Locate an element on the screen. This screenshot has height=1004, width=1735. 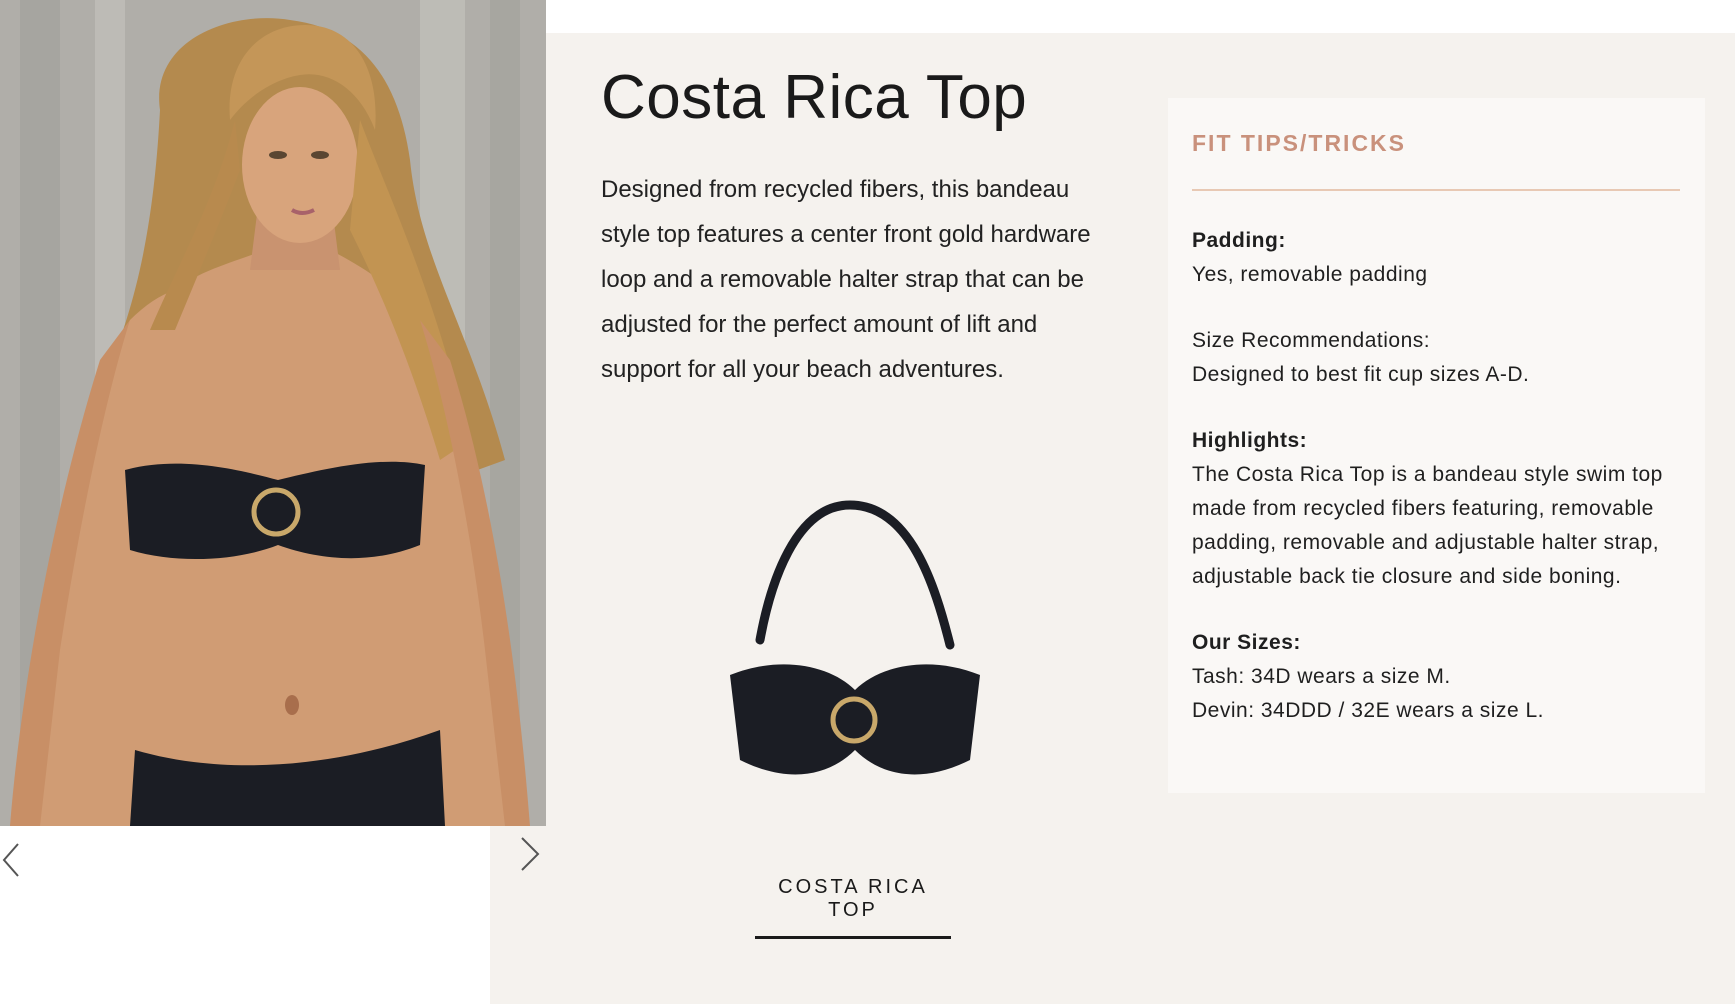
size-value: Designed to best fit cup sizes A-D. is located at coordinates (1361, 374).